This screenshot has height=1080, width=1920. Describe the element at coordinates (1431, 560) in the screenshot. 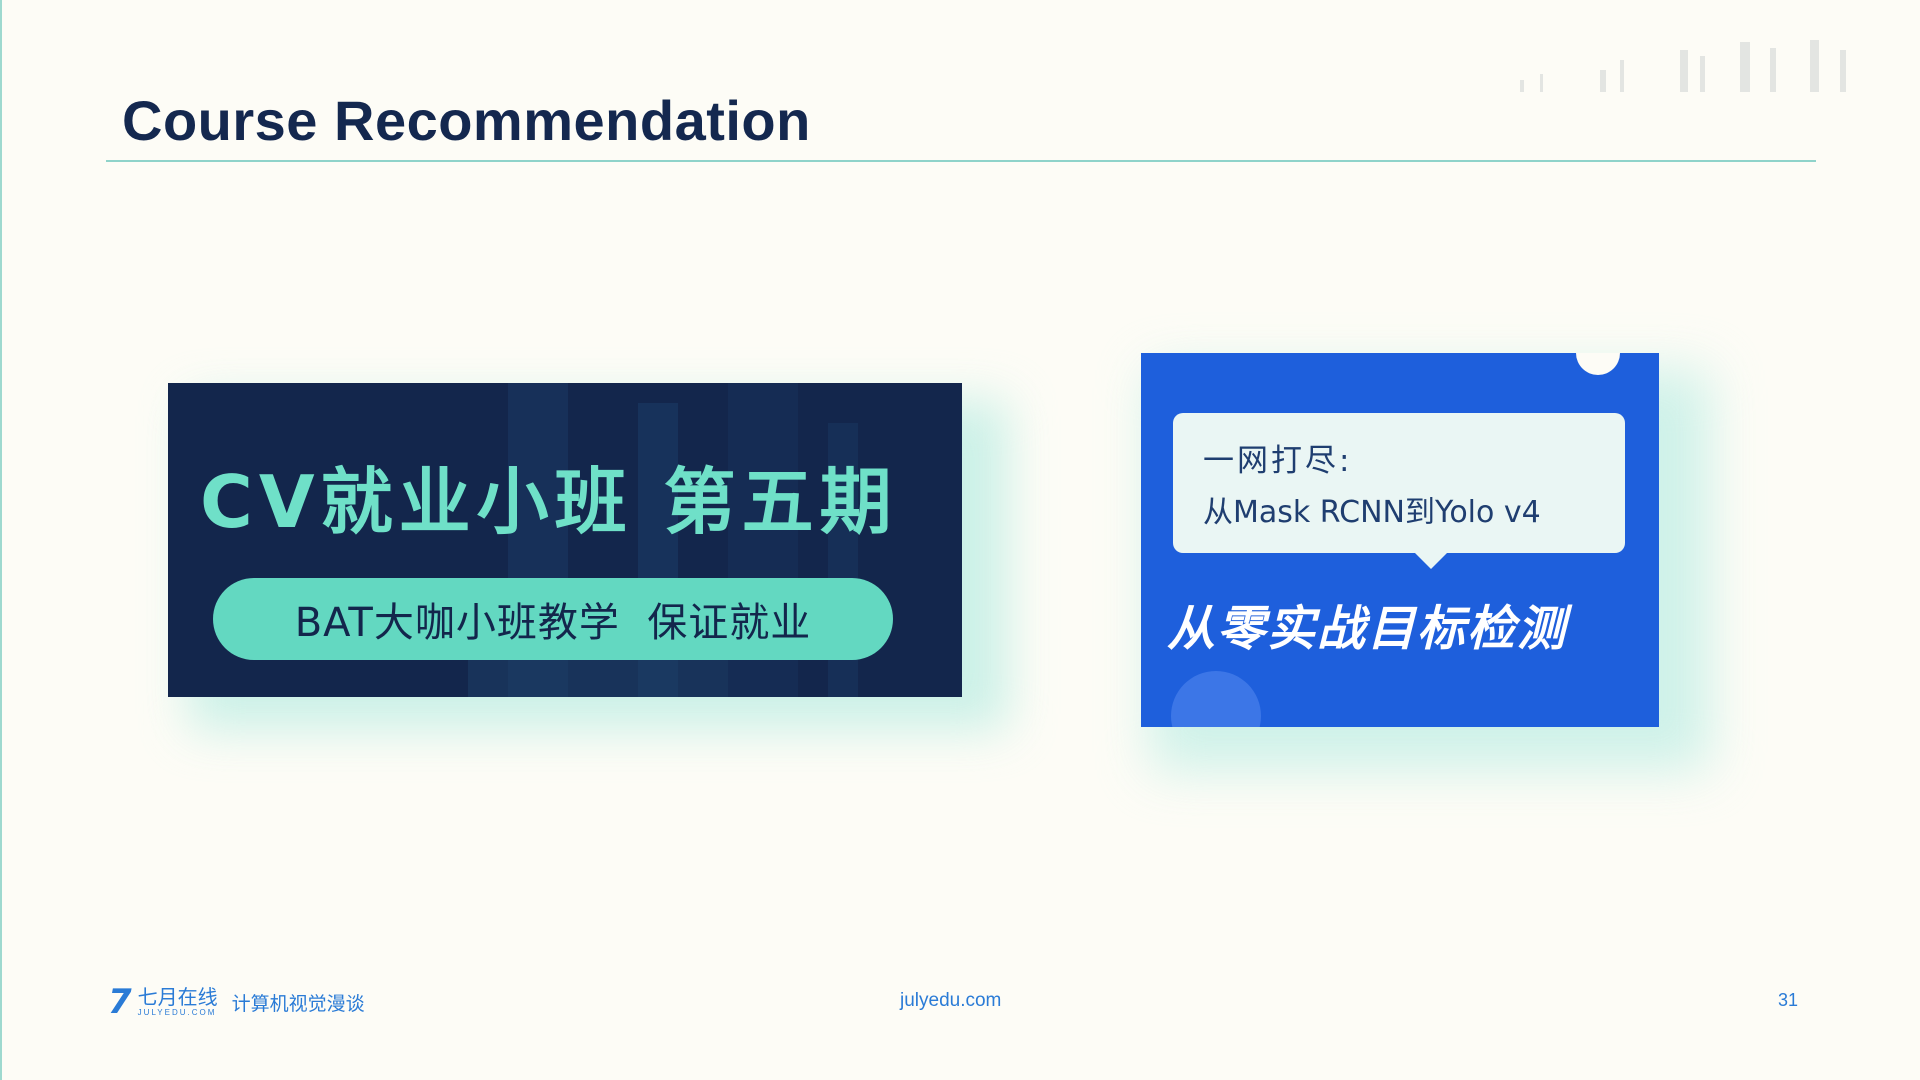

I see `speech-bubble-tail` at that location.